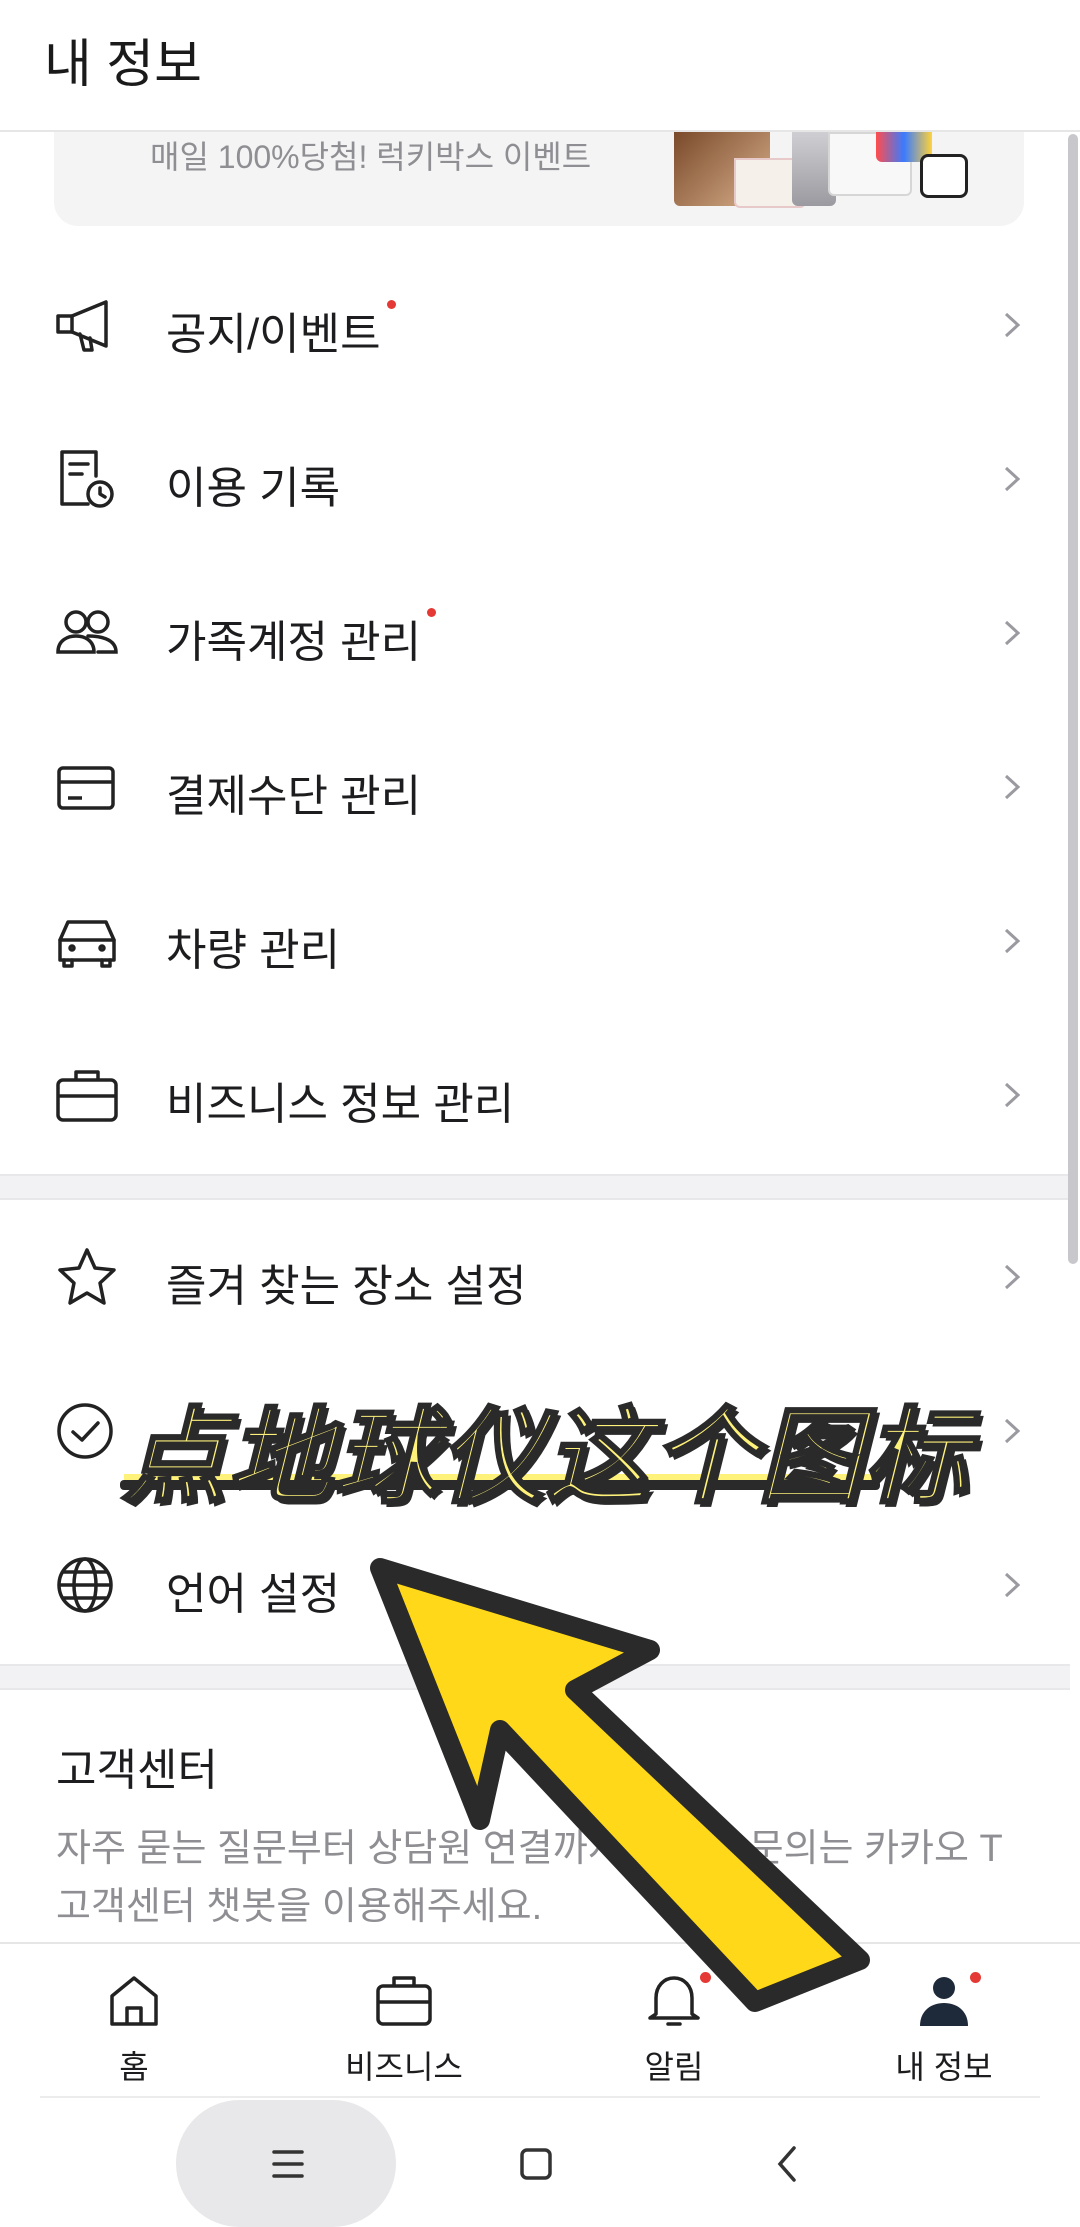 This screenshot has width=1080, height=2227. I want to click on recent-apps-icon, so click(288, 2164).